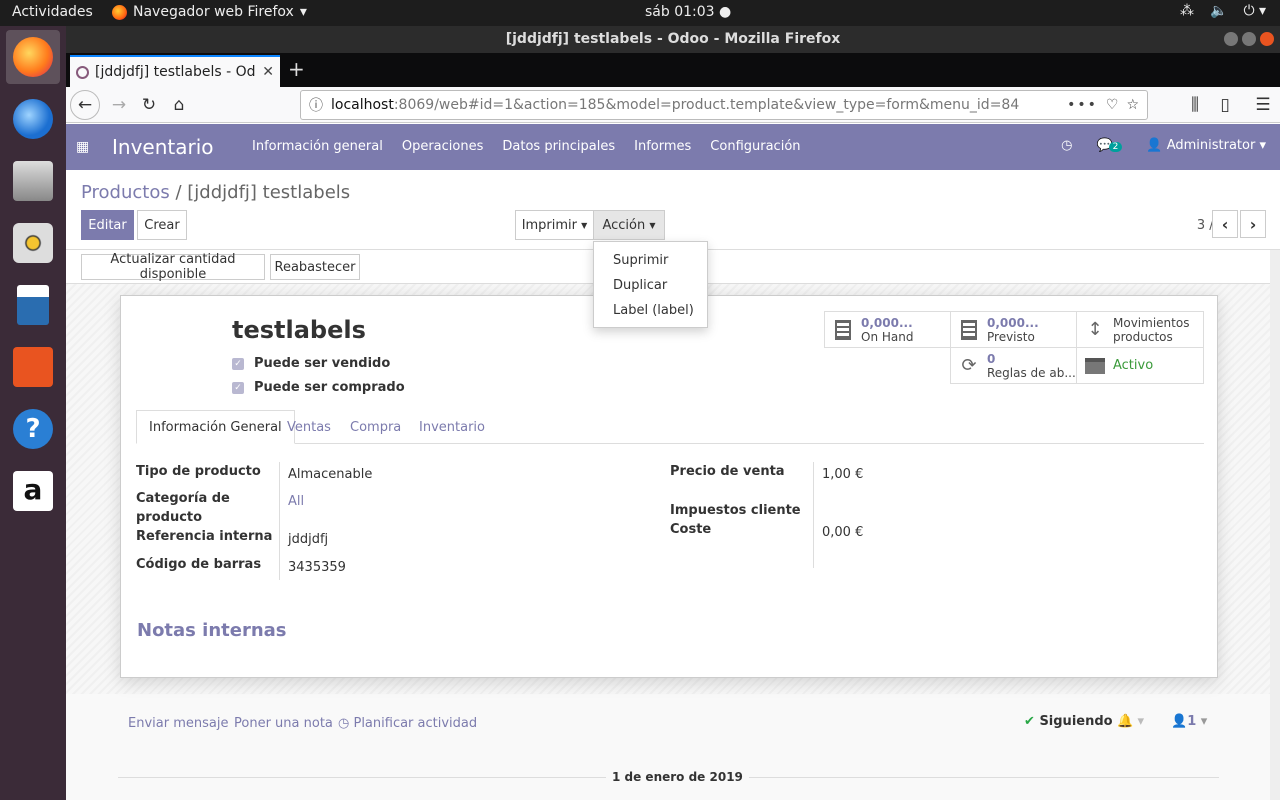 Image resolution: width=1280 pixels, height=800 pixels. What do you see at coordinates (279, 521) in the screenshot?
I see `field-separator` at bounding box center [279, 521].